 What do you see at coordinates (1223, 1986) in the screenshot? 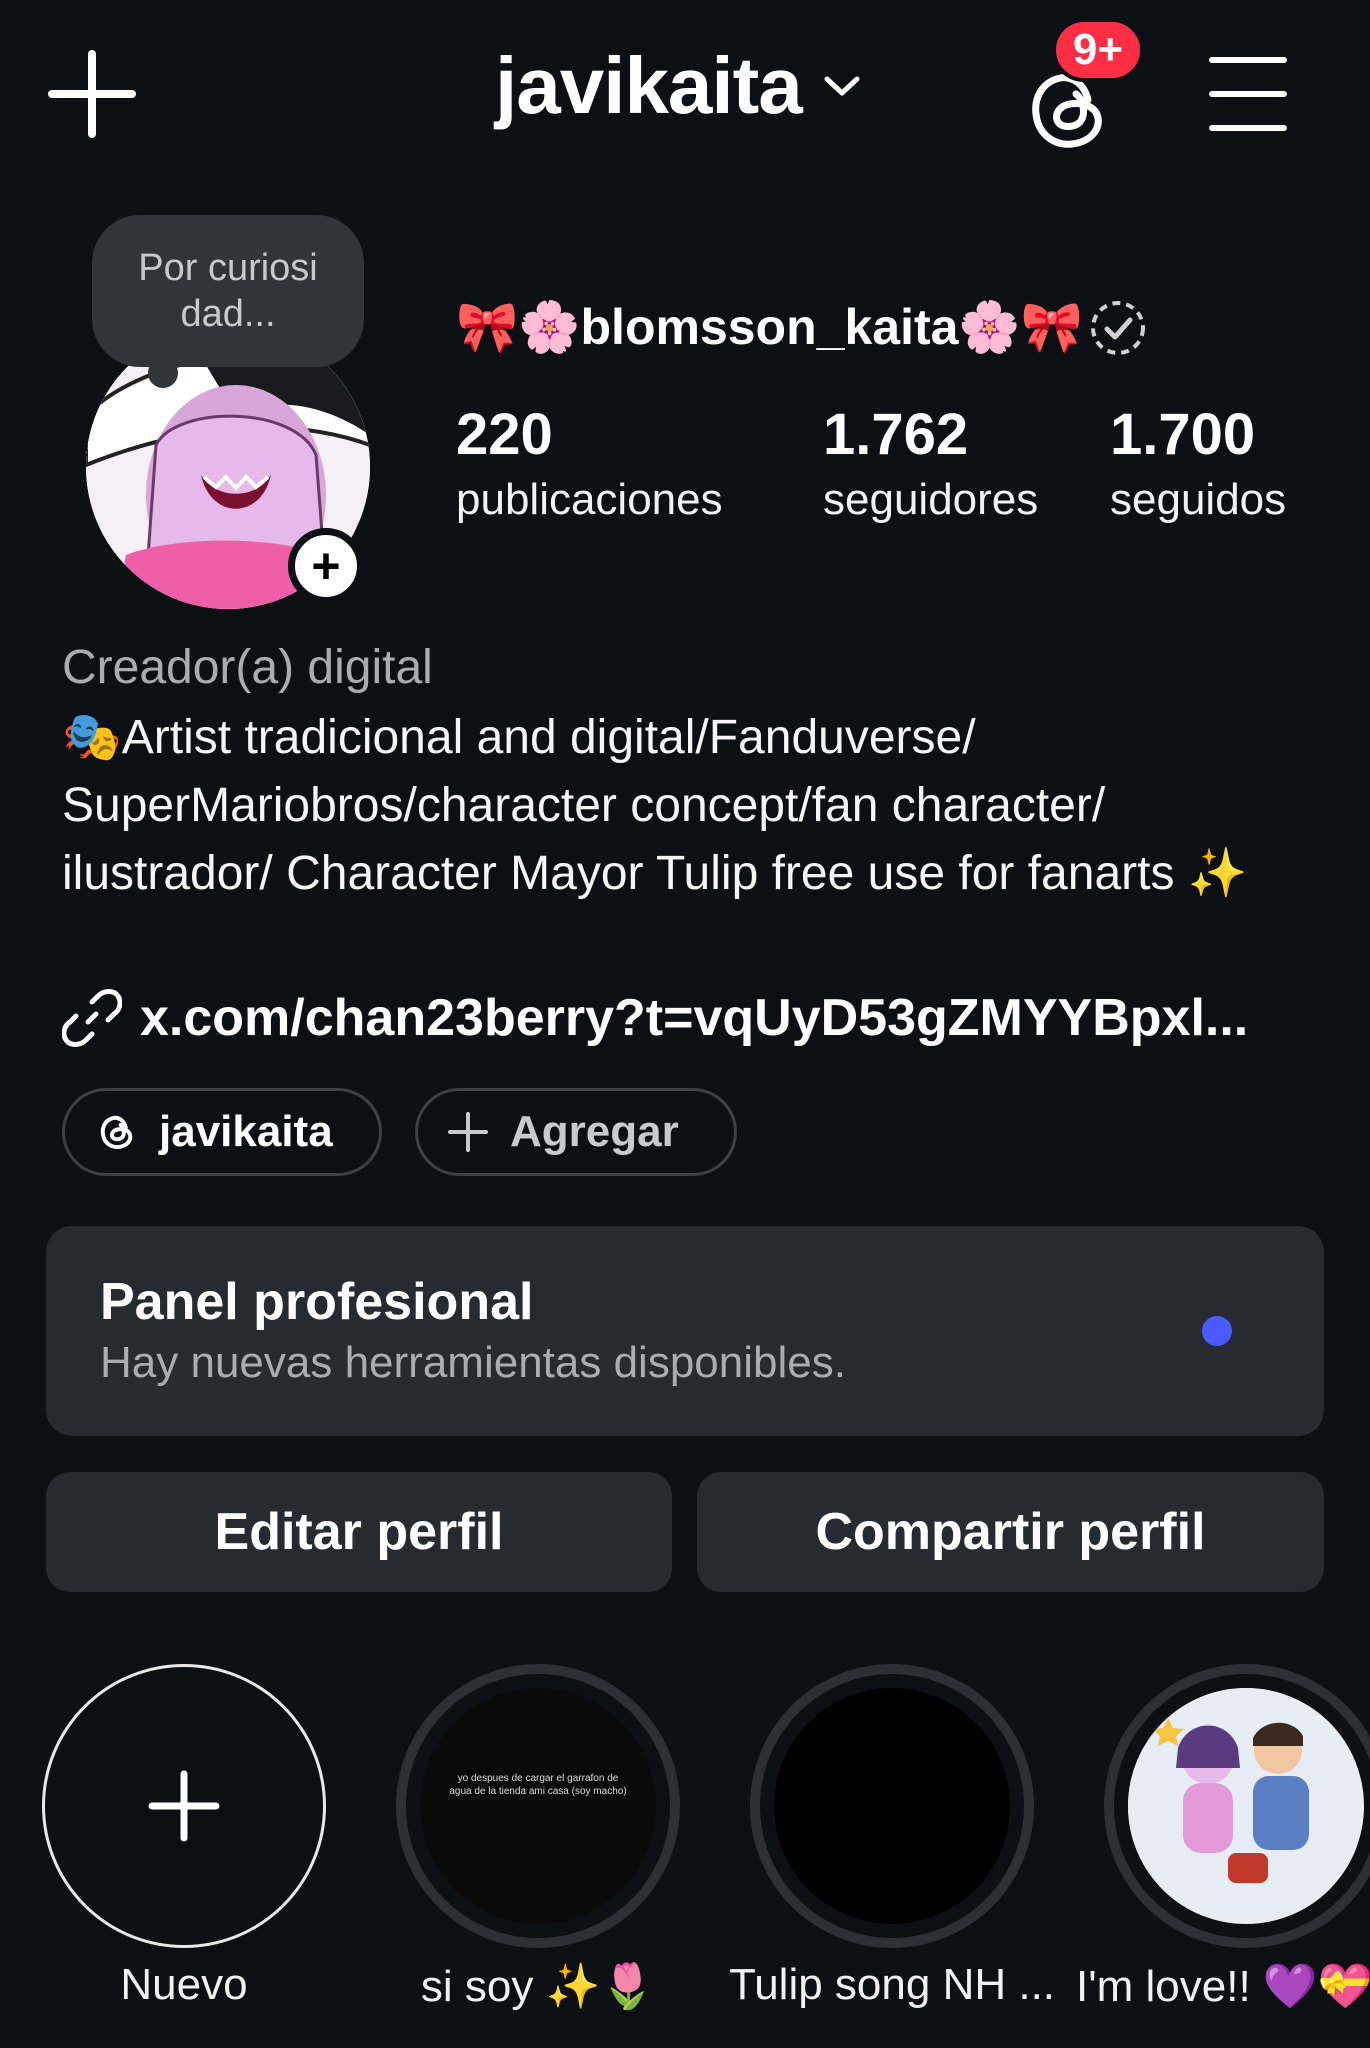
I see `highlight-label: I'm love!! 💜💝` at bounding box center [1223, 1986].